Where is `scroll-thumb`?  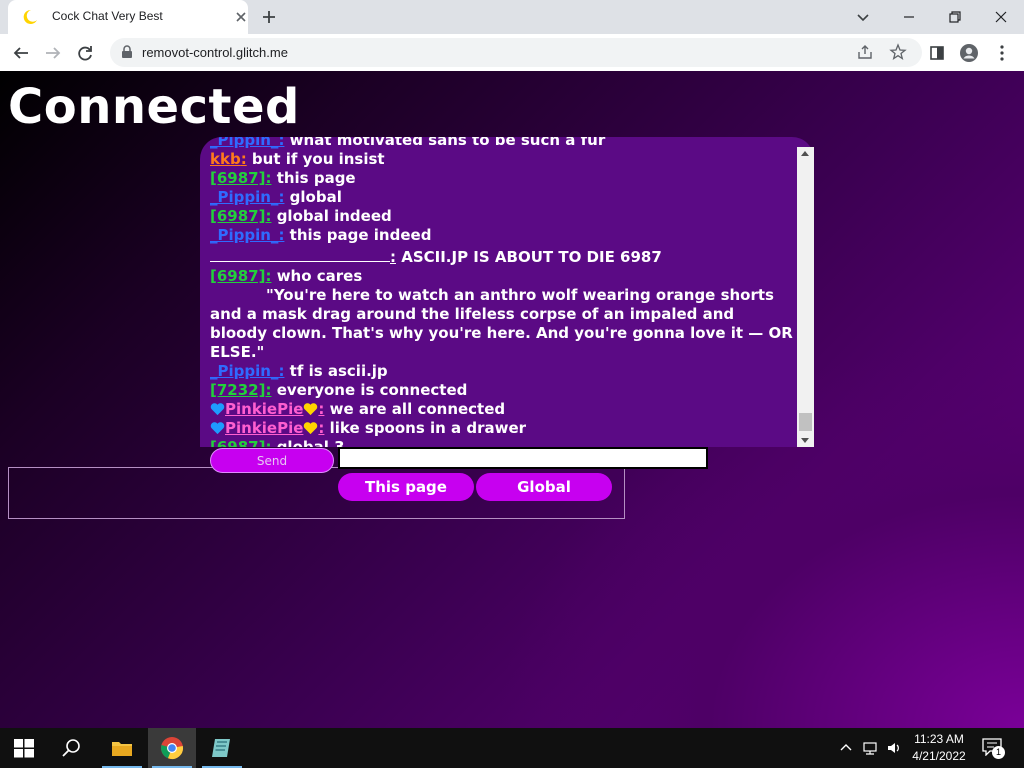 scroll-thumb is located at coordinates (805, 422).